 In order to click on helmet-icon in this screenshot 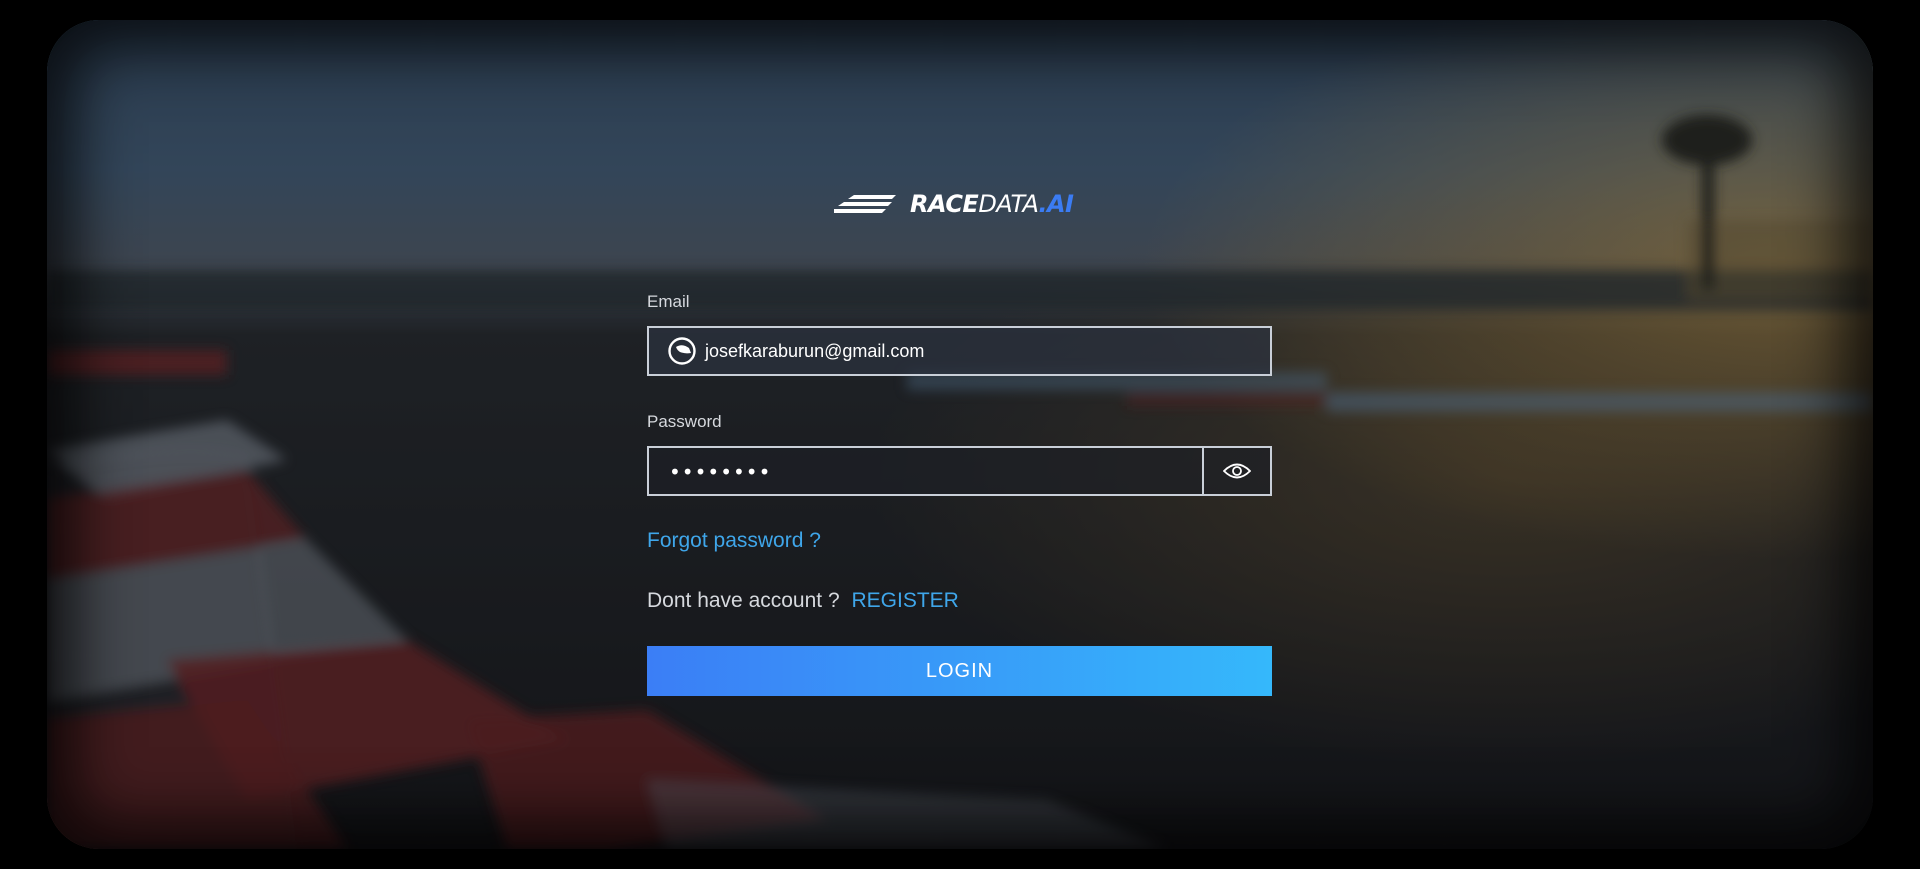, I will do `click(682, 351)`.